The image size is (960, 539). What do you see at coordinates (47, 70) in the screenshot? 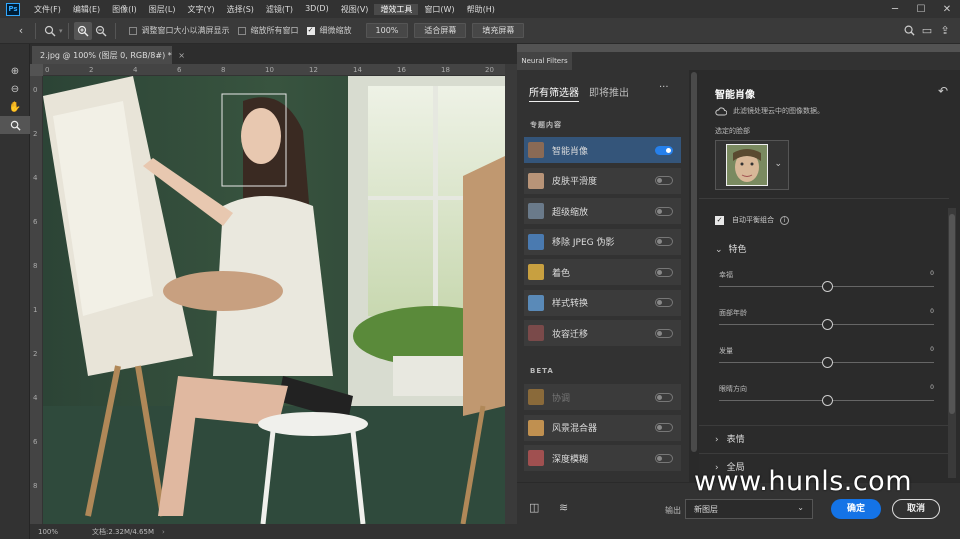
I see `ruler-tick-label: 0` at bounding box center [47, 70].